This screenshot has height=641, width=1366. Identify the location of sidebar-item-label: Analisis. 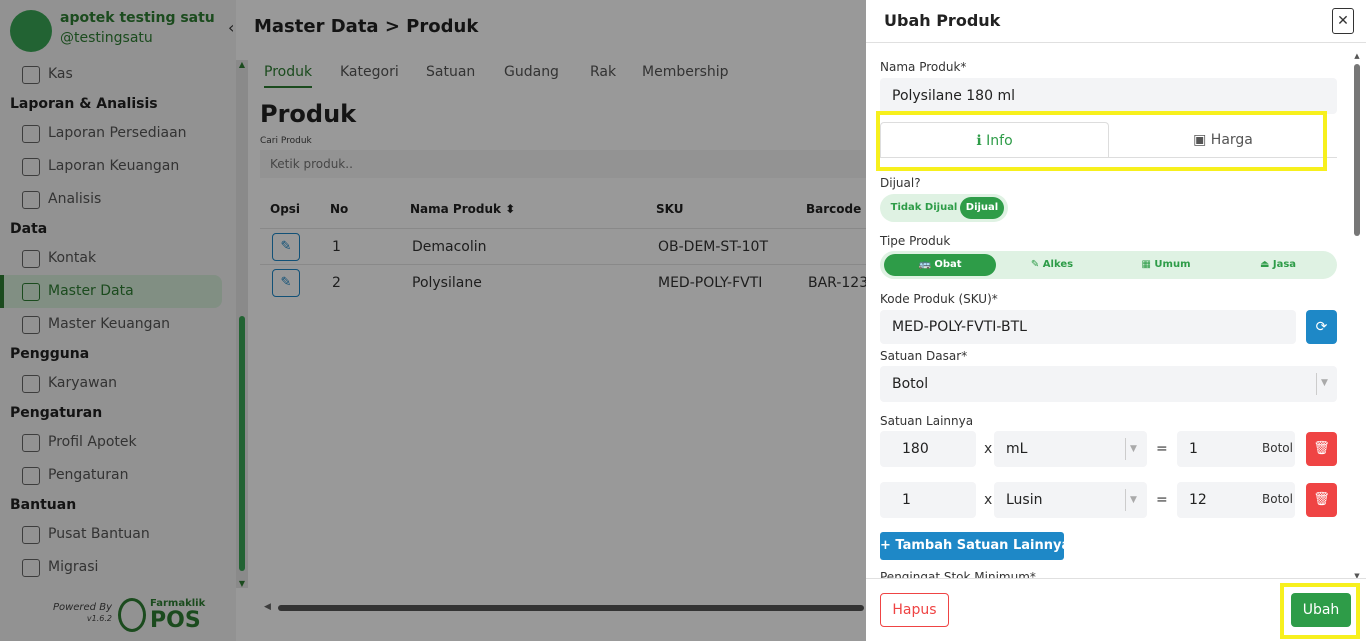
(75, 199).